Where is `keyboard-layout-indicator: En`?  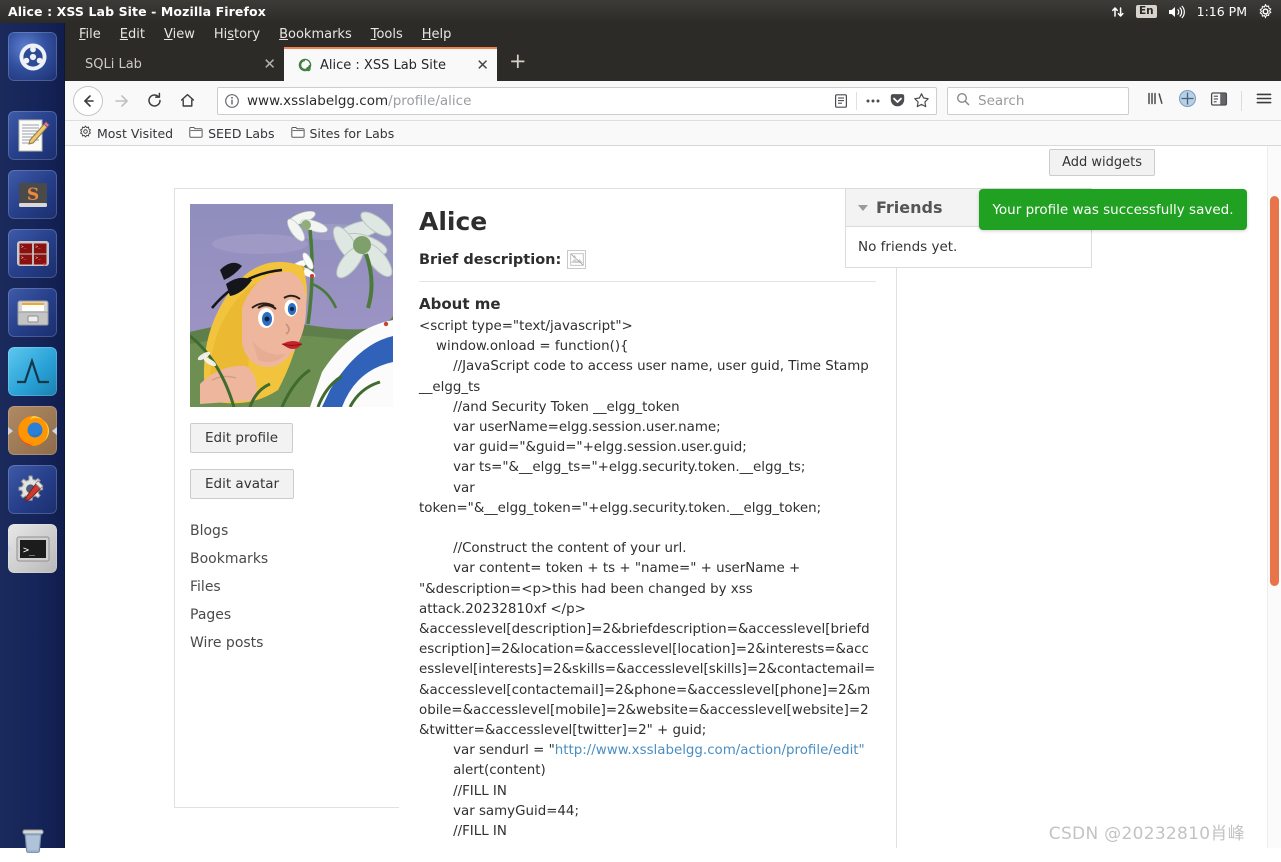
keyboard-layout-indicator: En is located at coordinates (1146, 11).